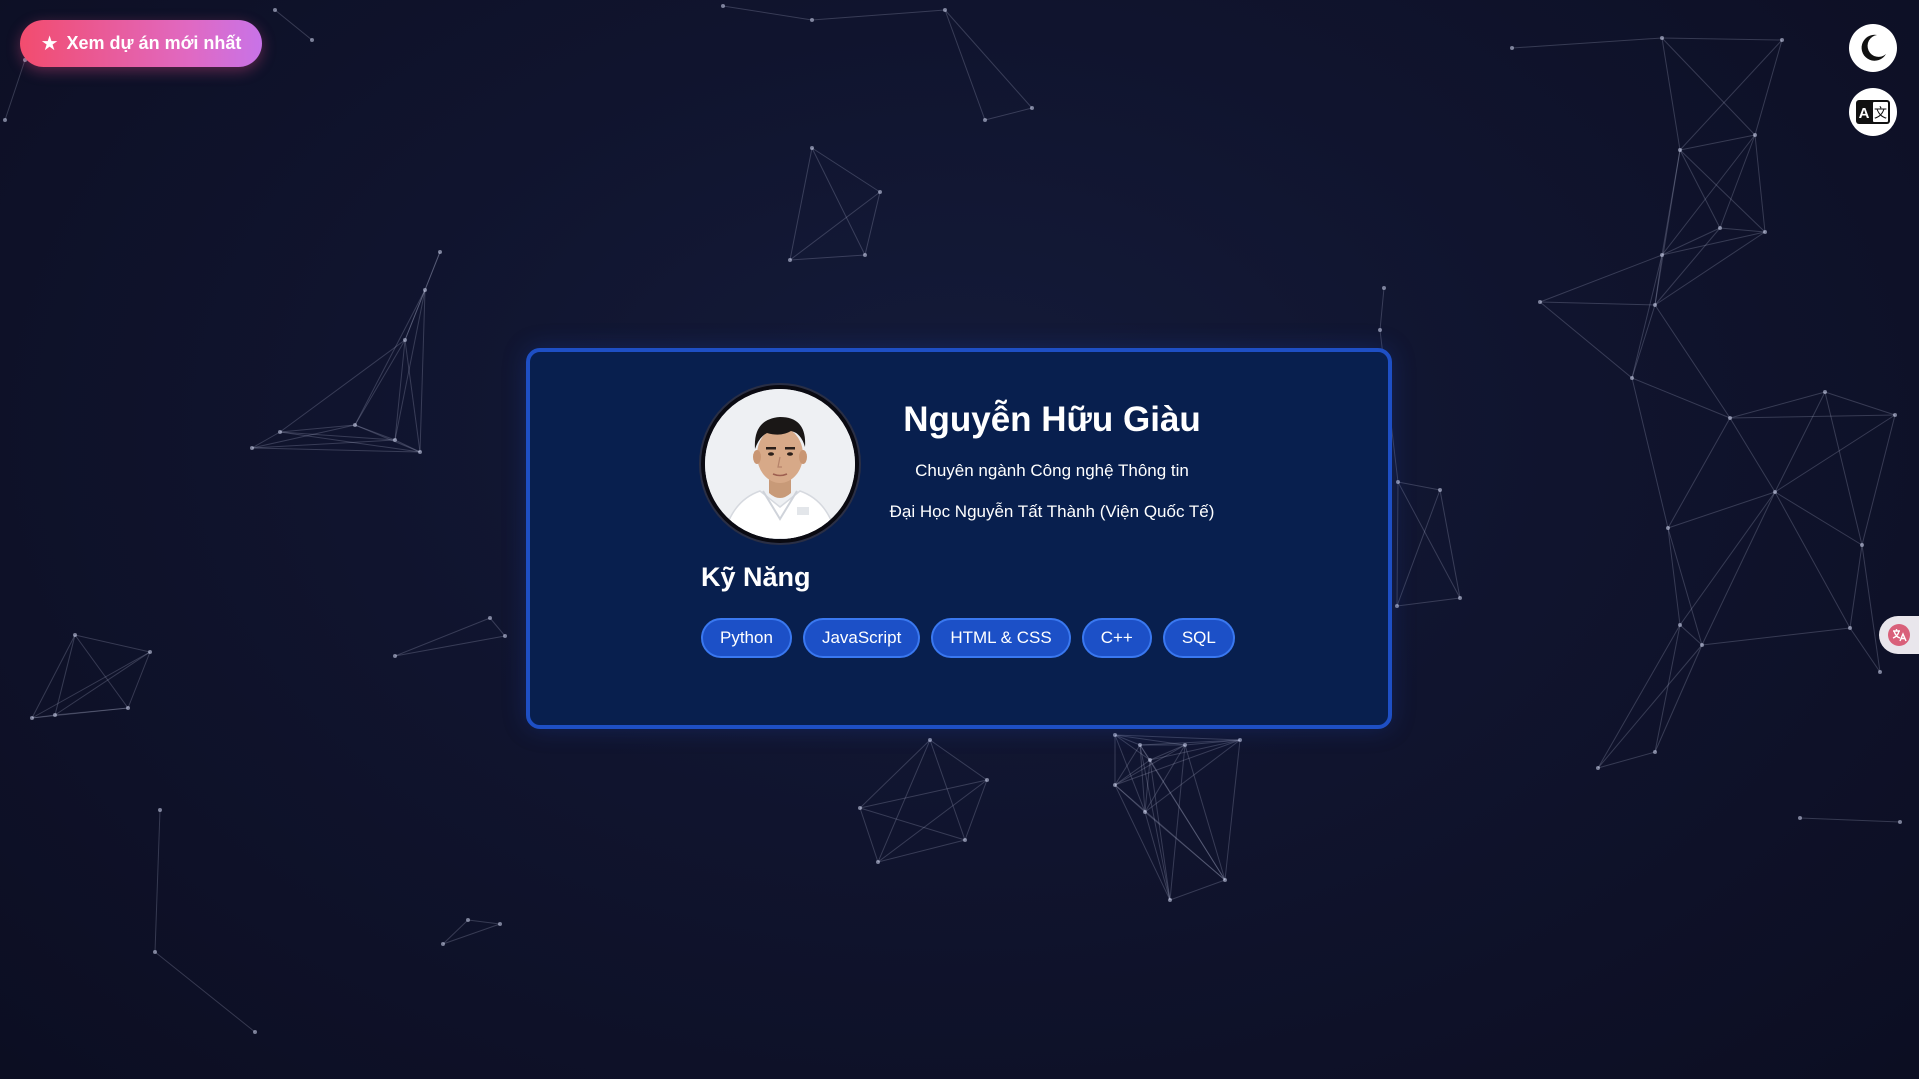 Image resolution: width=1919 pixels, height=1079 pixels. Describe the element at coordinates (1864, 113) in the screenshot. I see `translate-letter: A` at that location.